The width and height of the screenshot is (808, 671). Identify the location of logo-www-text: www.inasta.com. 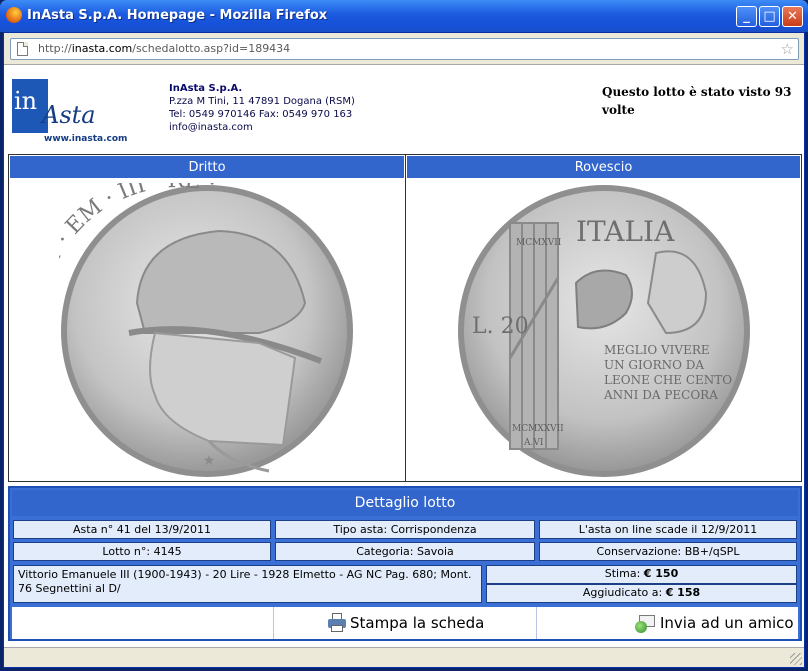
(86, 139).